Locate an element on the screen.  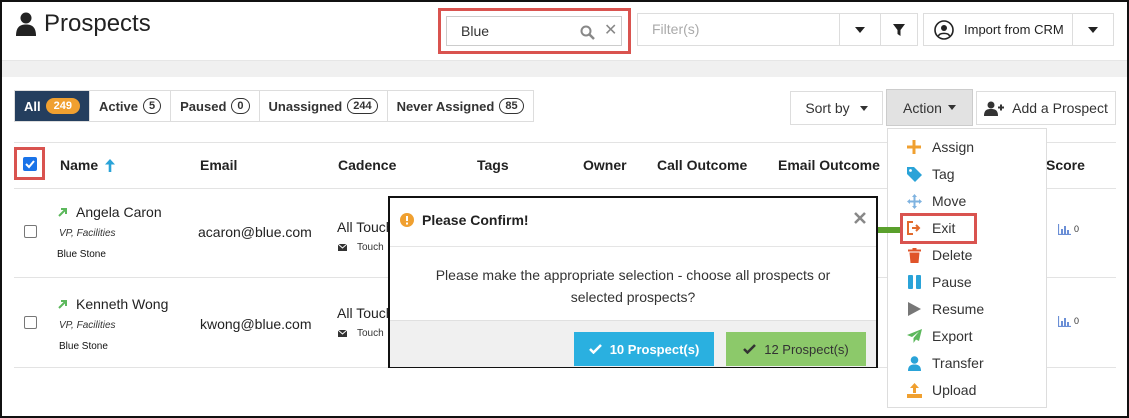
dialog-header: Please Confirm! is located at coordinates (633, 222).